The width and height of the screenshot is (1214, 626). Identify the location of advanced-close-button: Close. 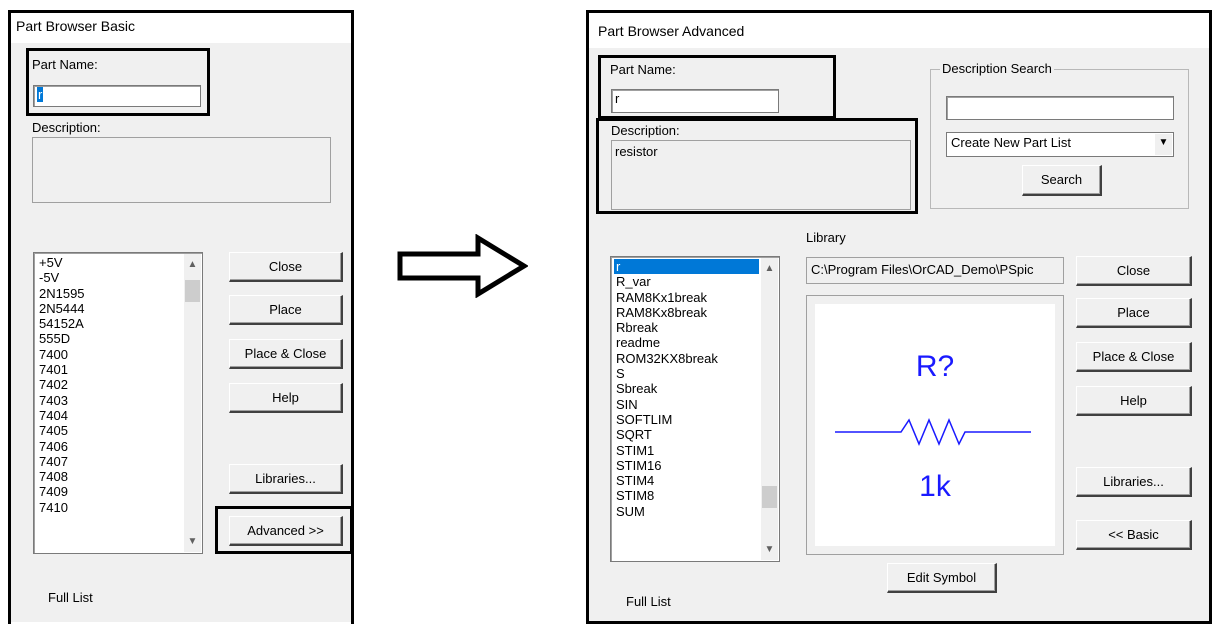
(1134, 271).